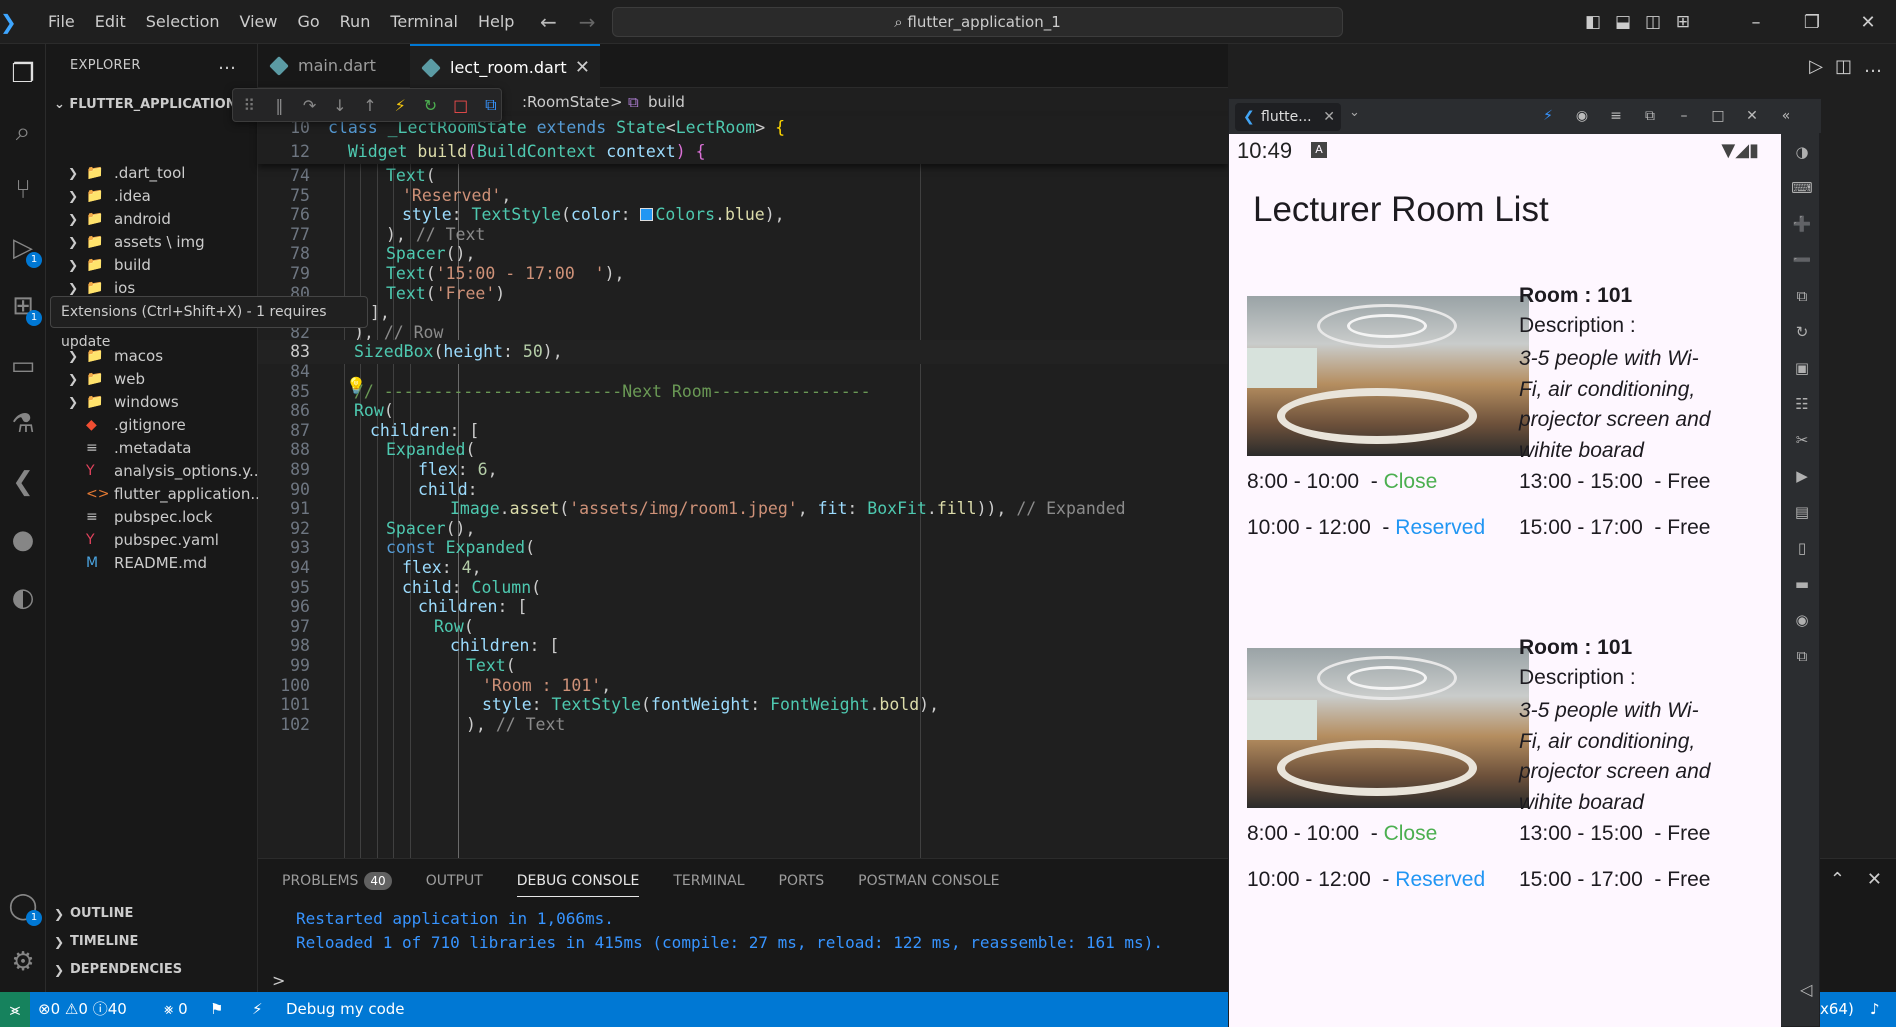 This screenshot has height=1027, width=1896. Describe the element at coordinates (1683, 22) in the screenshot. I see `customize-layout-icon: ⊞` at that location.